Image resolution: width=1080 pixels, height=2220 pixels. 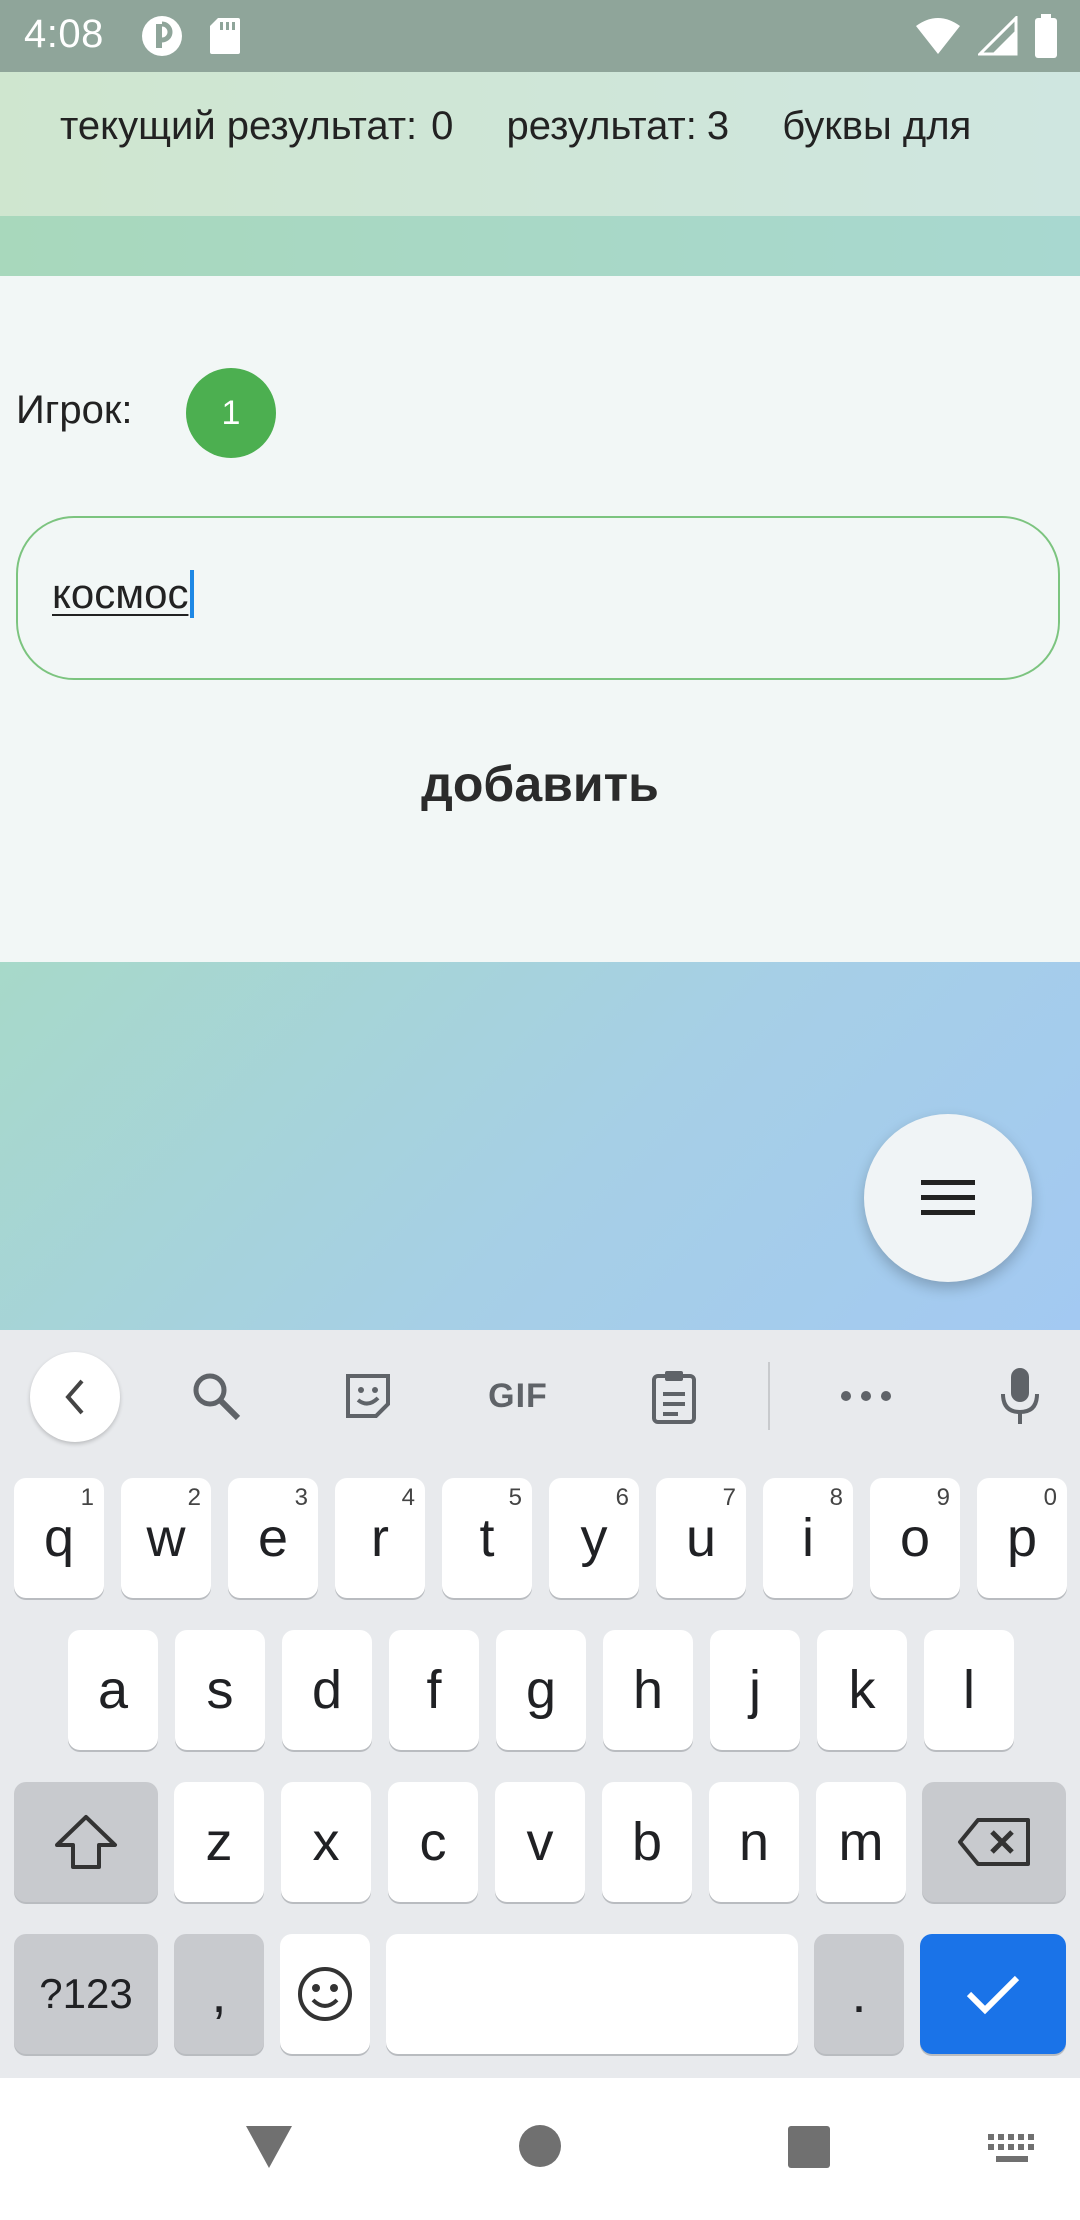 I want to click on add-word-button: добавить, so click(x=540, y=784).